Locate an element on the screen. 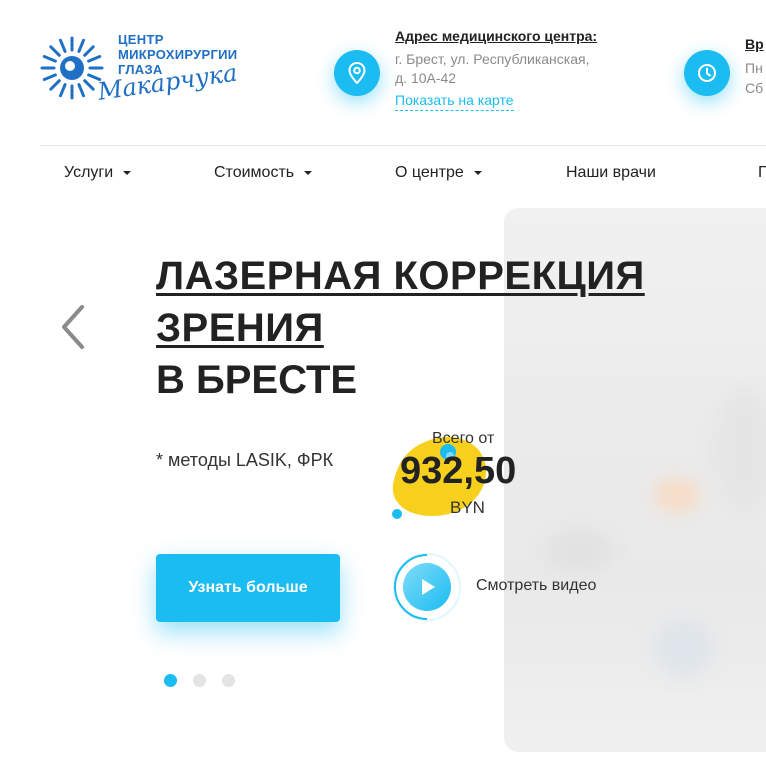 This screenshot has width=766, height=757. map-pin-icon is located at coordinates (357, 73).